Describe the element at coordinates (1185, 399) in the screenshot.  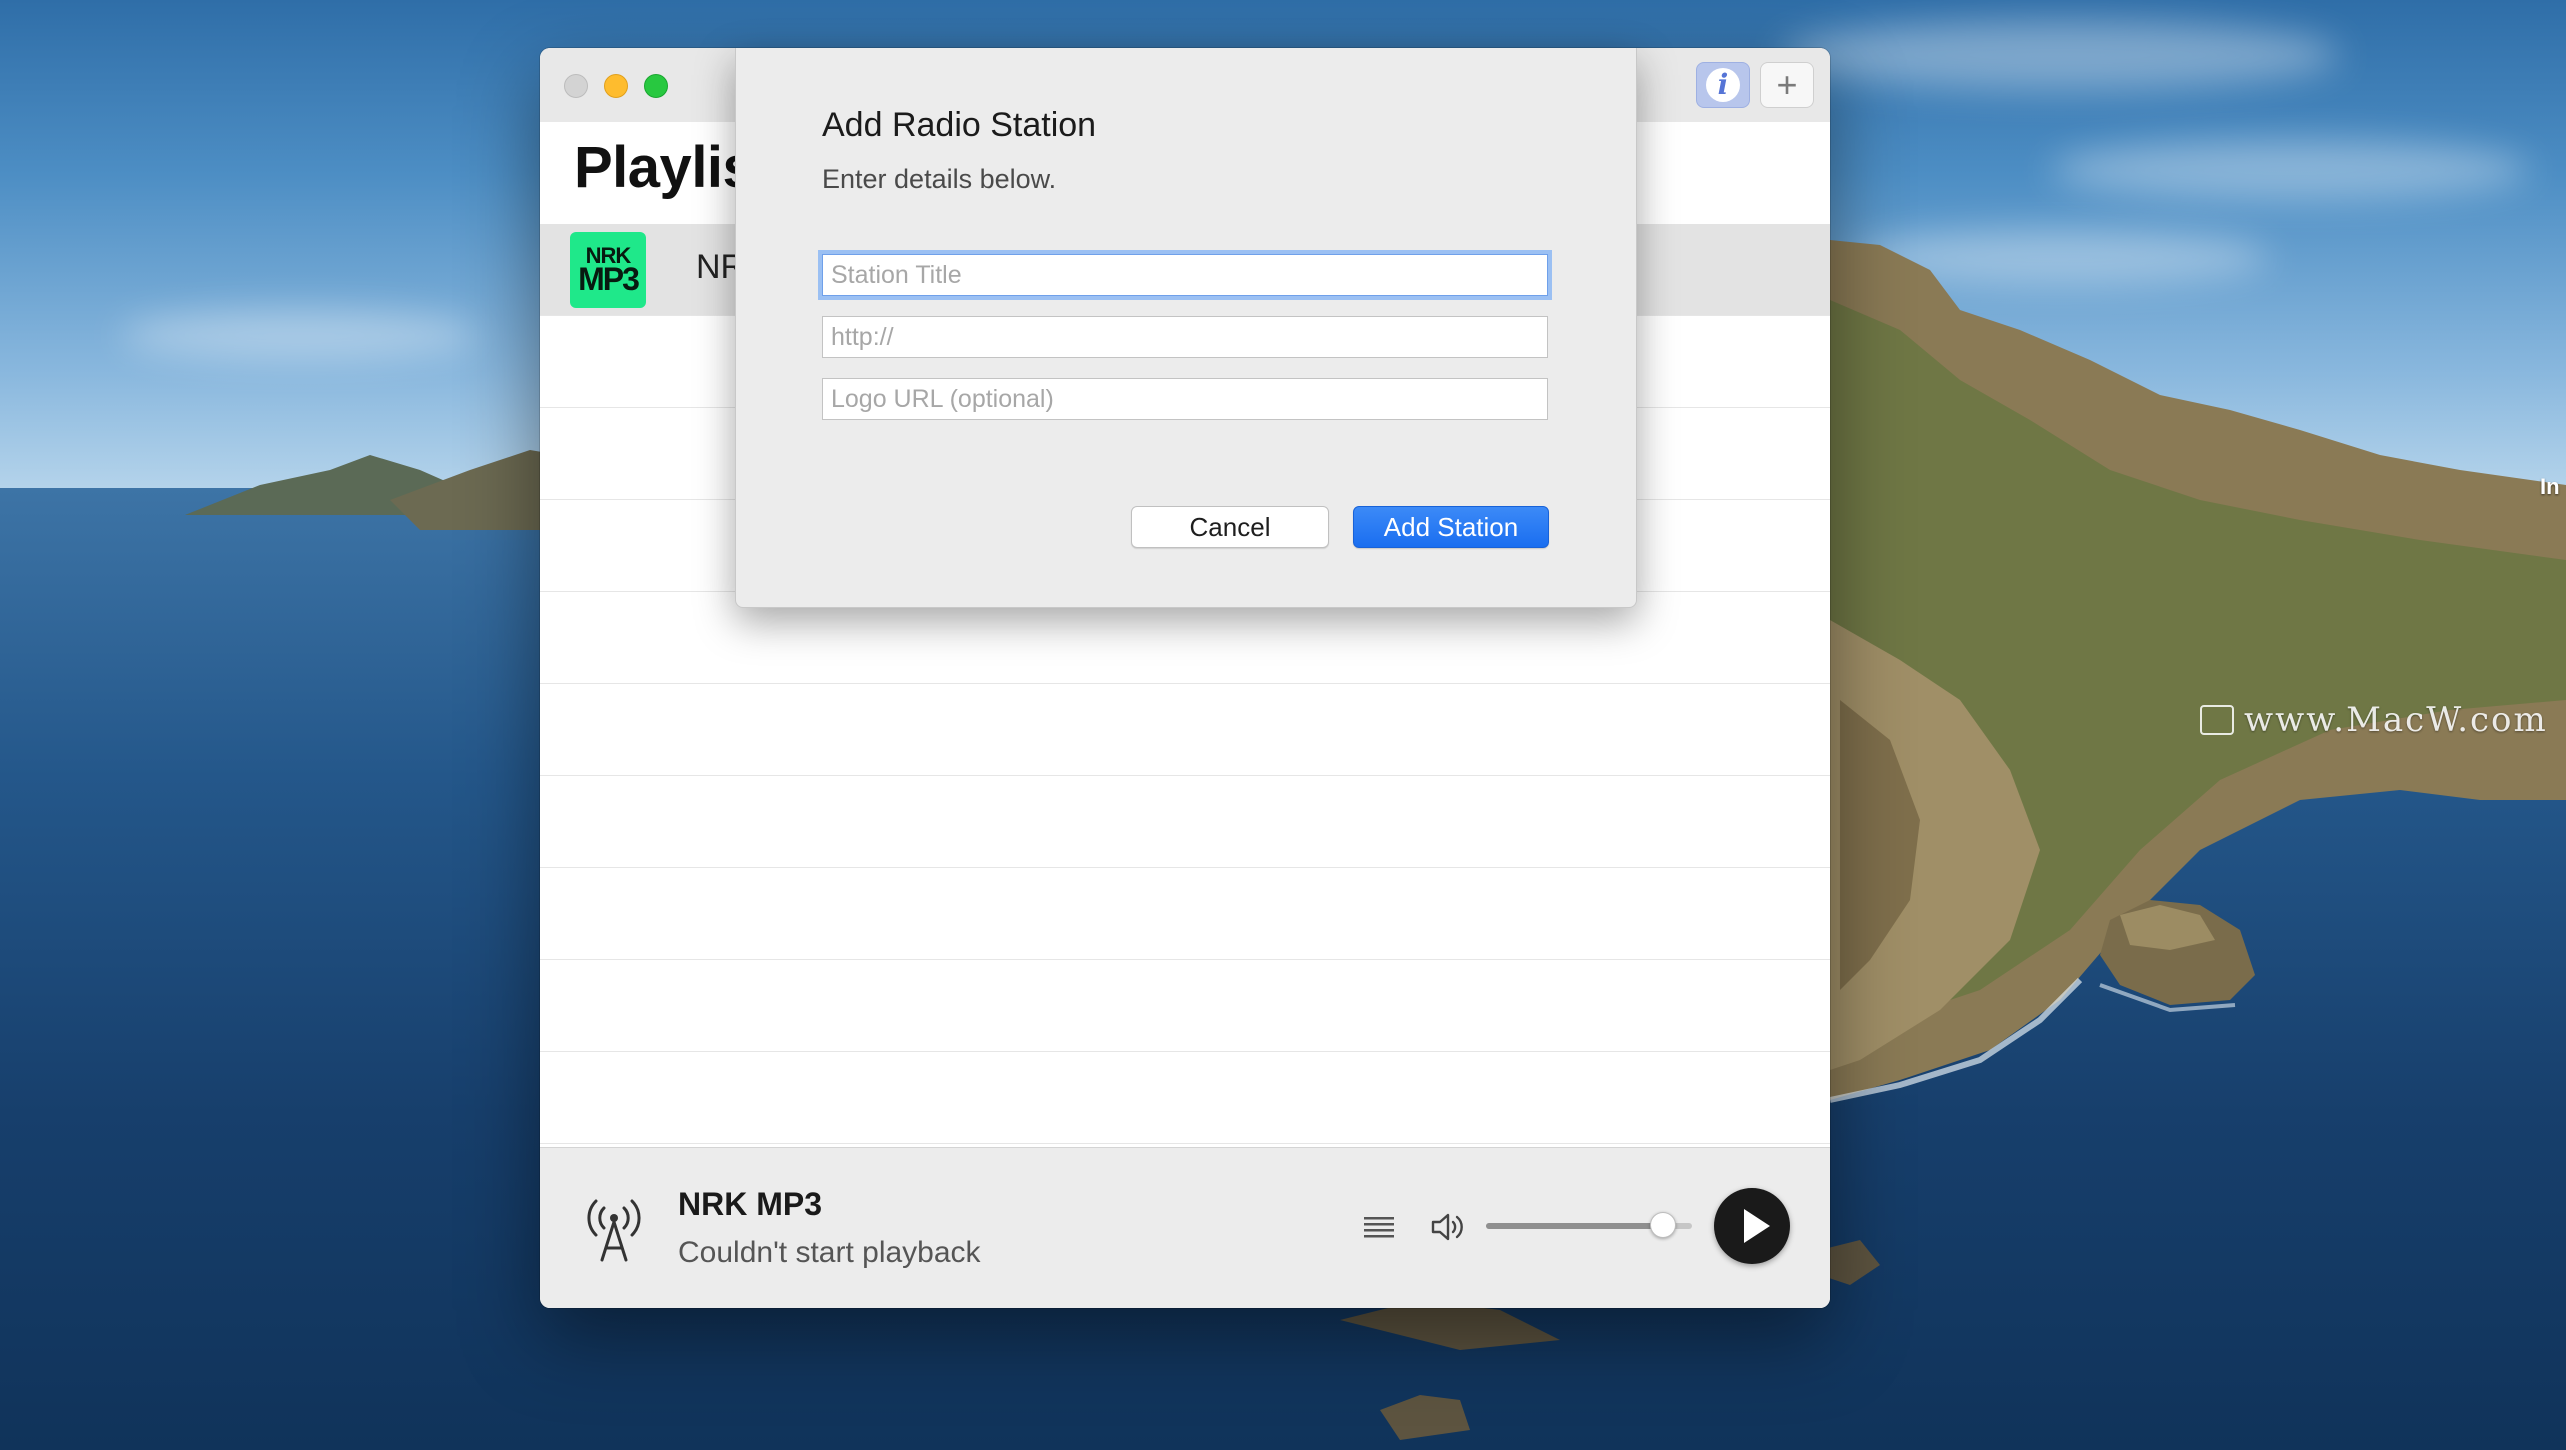
I see `logo-url-input` at that location.